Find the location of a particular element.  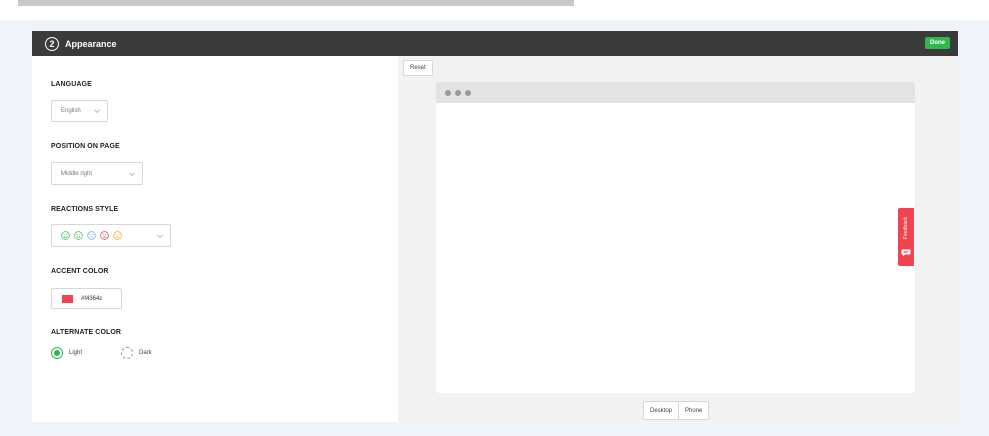

accent-color-input: #f4364c is located at coordinates (86, 298).